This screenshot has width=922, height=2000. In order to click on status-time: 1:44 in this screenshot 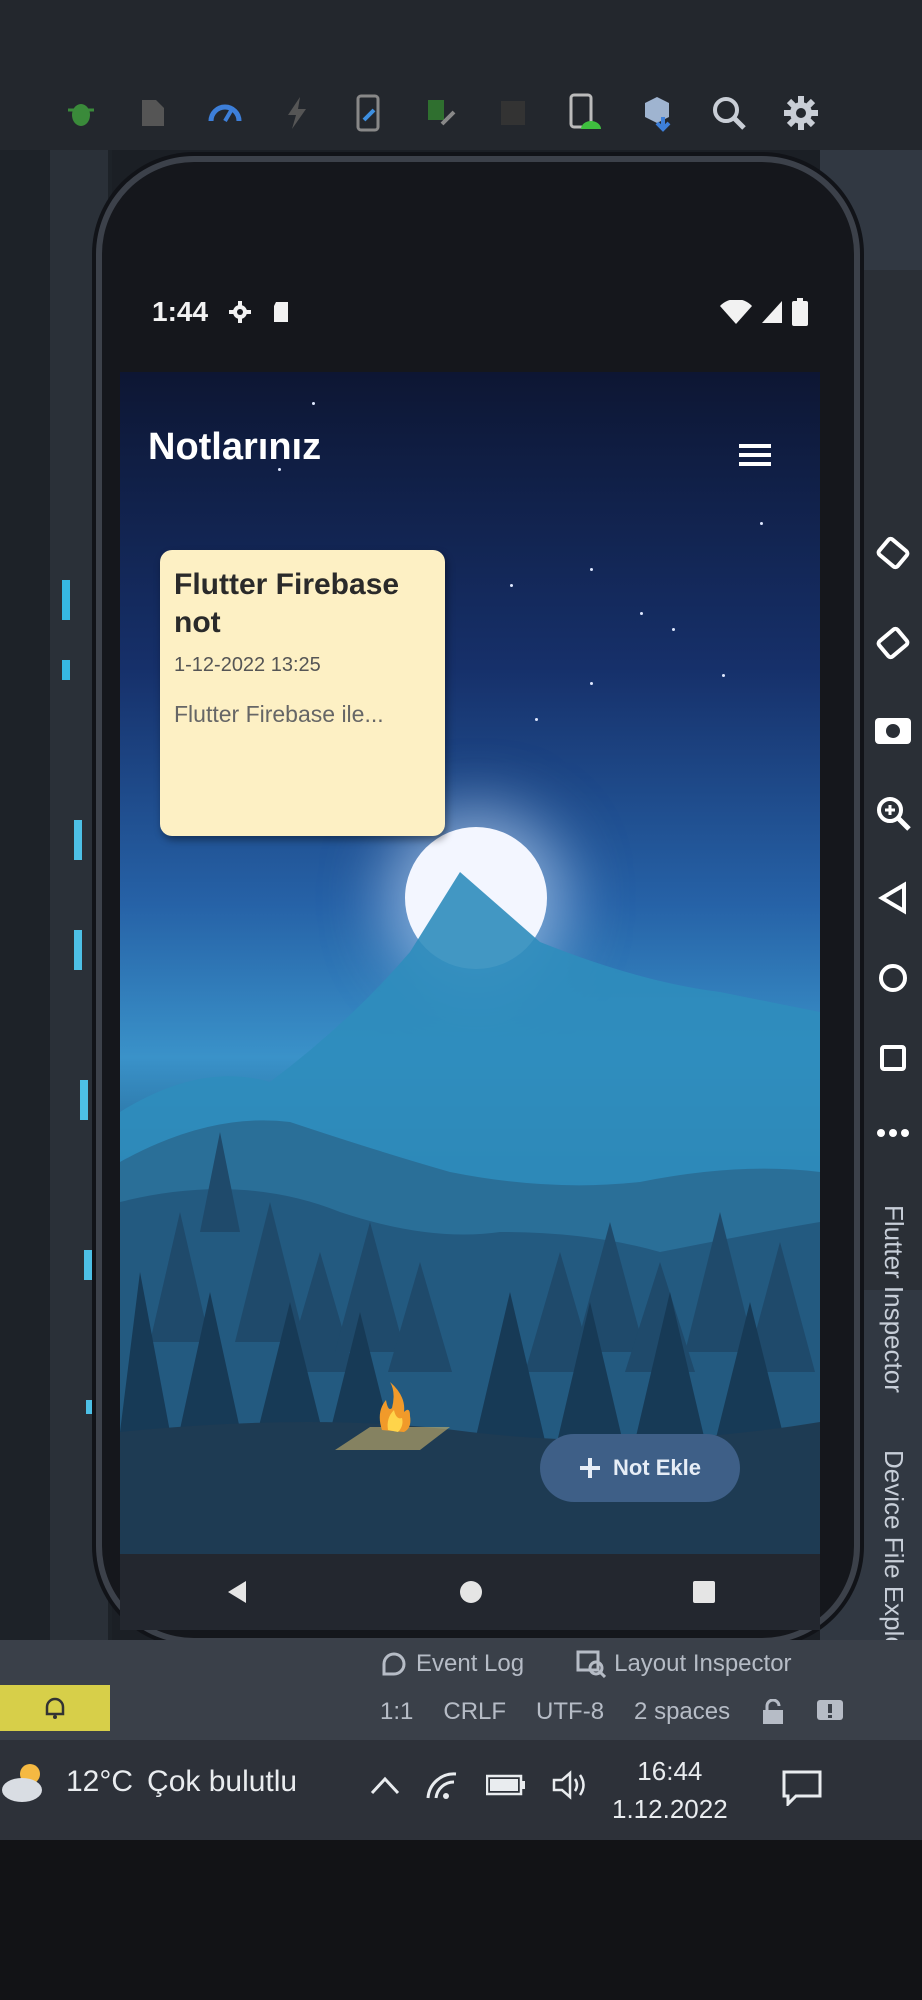, I will do `click(180, 311)`.